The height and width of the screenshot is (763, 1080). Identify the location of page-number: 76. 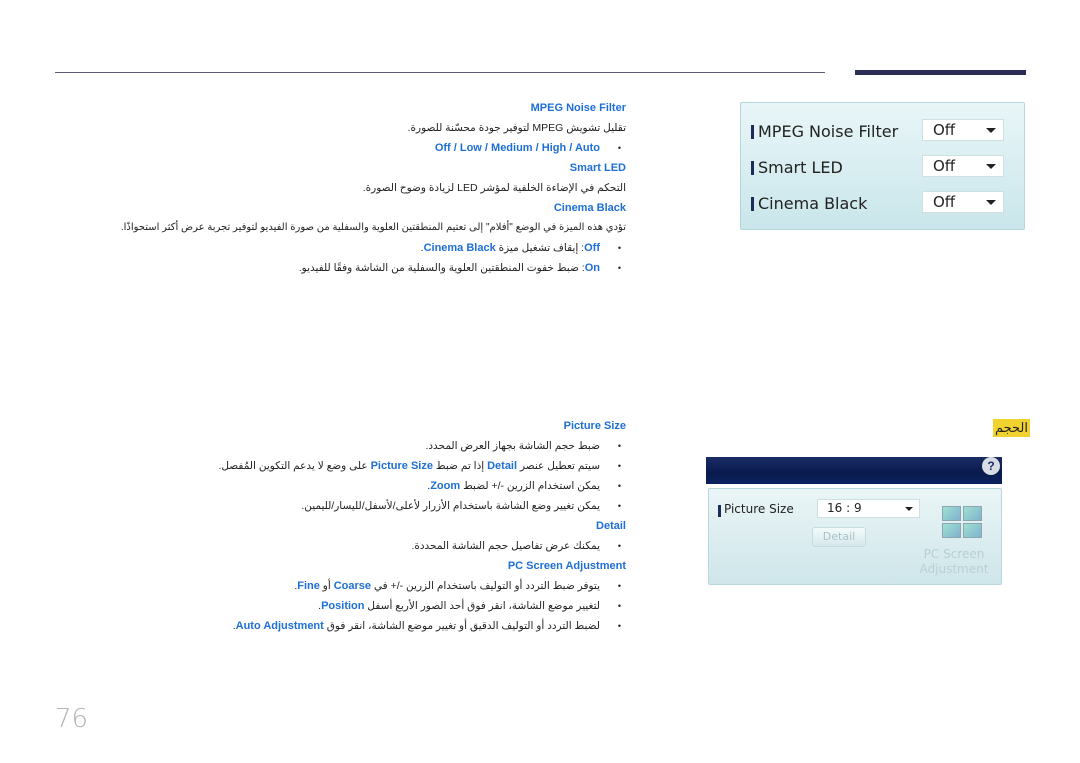
(72, 719).